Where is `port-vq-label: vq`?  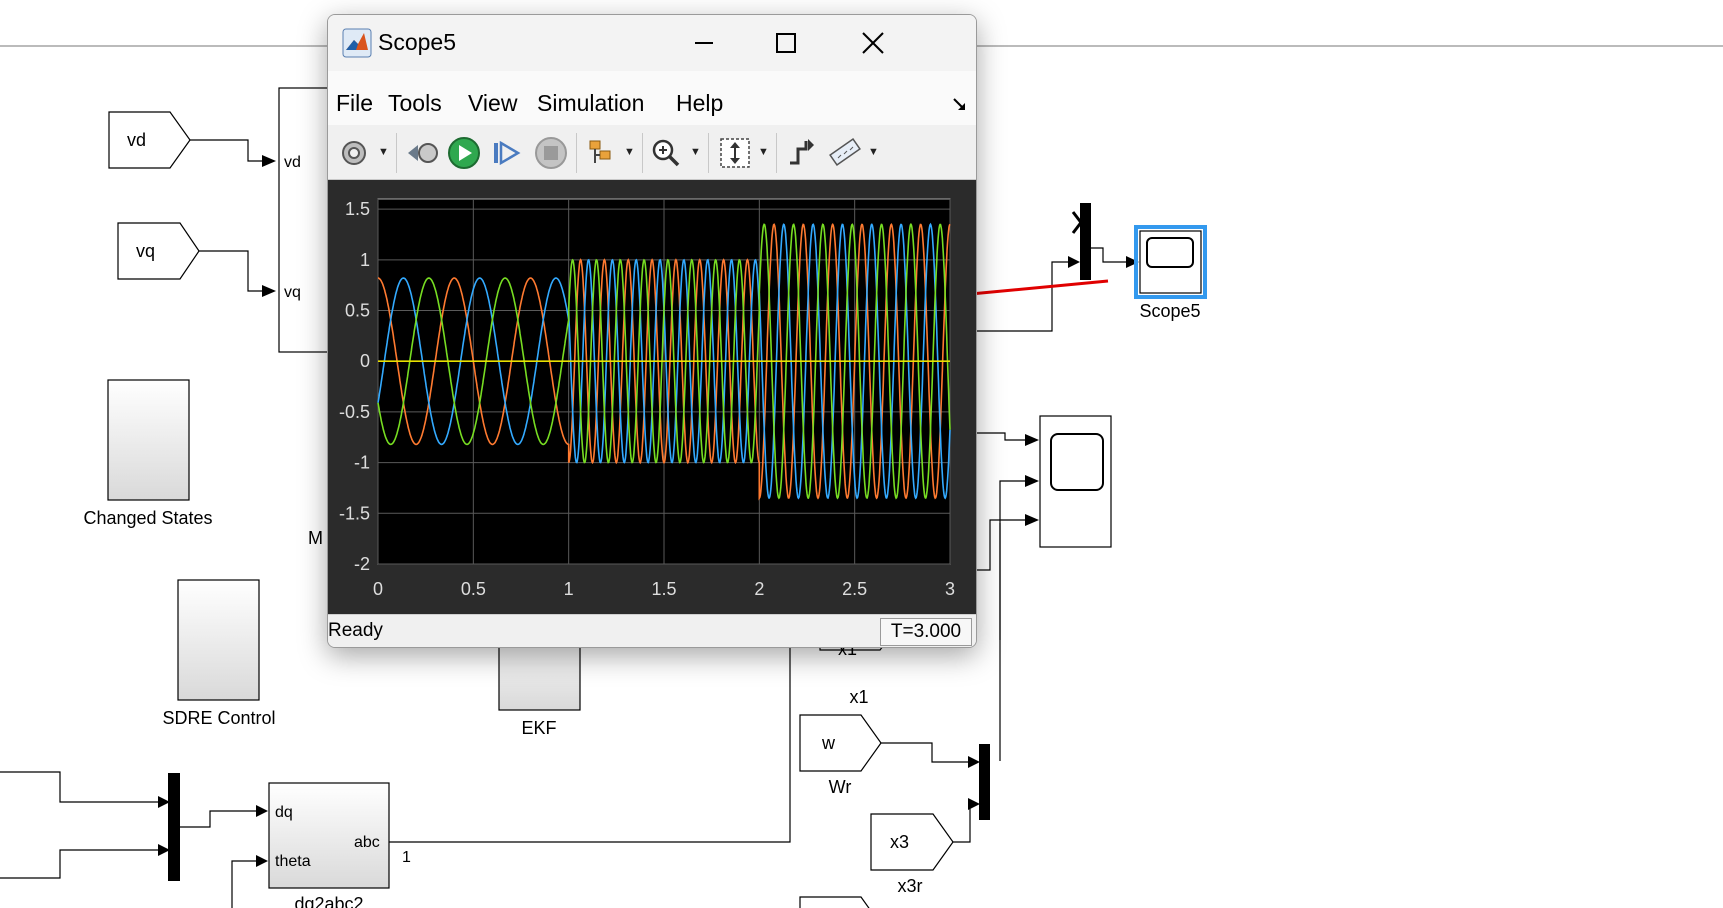
port-vq-label: vq is located at coordinates (292, 292).